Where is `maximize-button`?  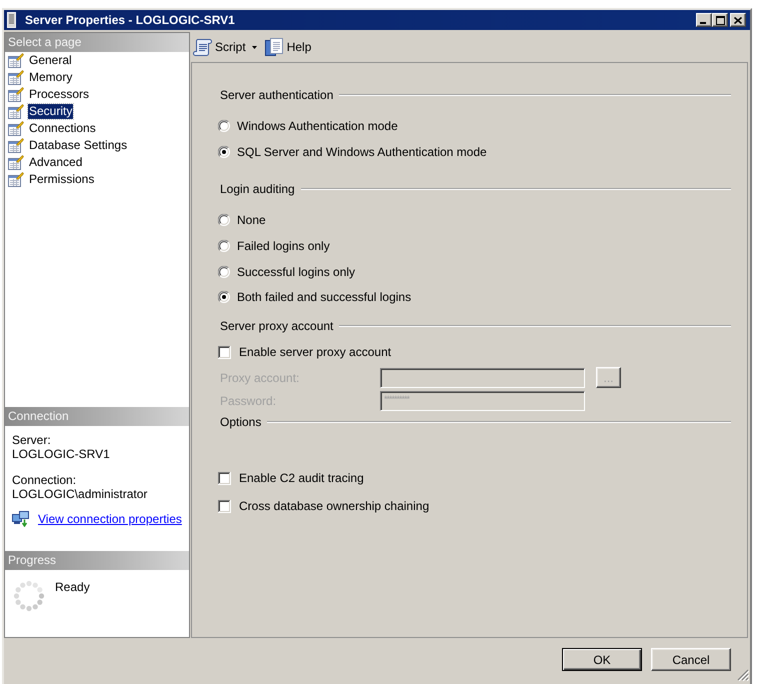
maximize-button is located at coordinates (720, 20).